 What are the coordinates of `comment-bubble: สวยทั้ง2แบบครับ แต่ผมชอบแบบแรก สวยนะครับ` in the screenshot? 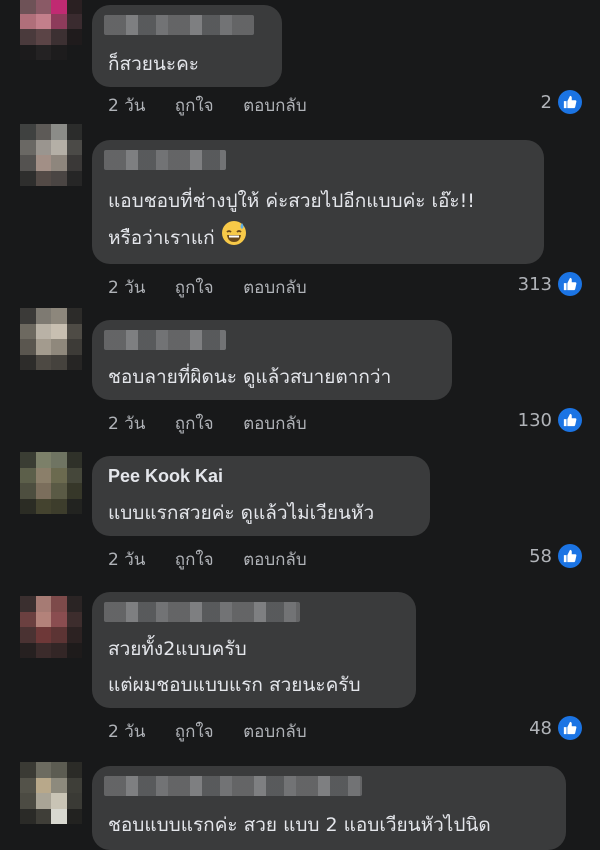 It's located at (254, 650).